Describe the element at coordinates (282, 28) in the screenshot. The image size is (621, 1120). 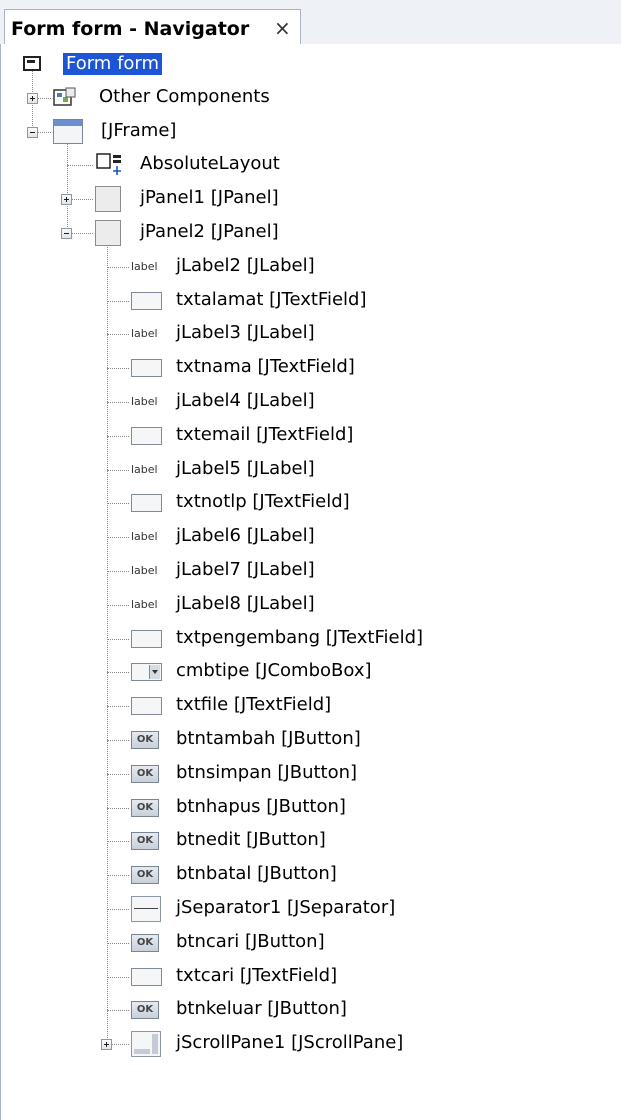
I see `close-icon: ×` at that location.